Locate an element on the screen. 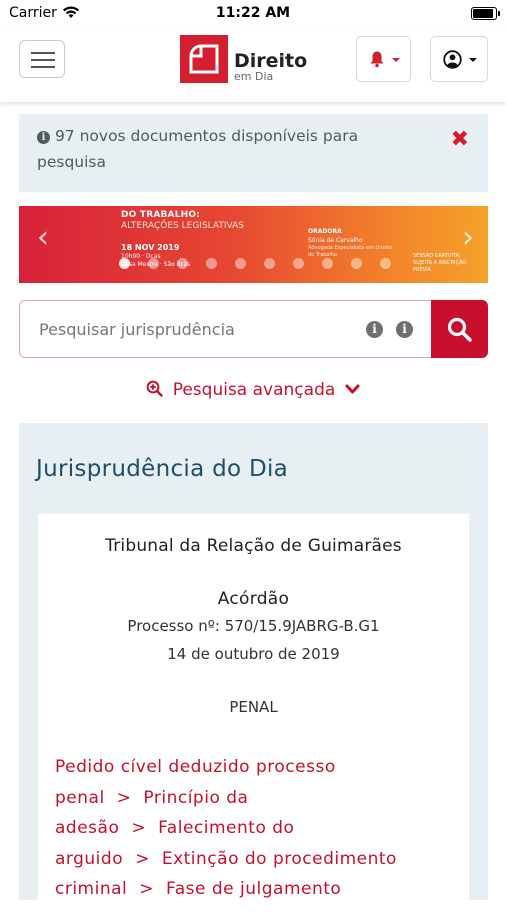 Image resolution: width=506 pixels, height=914 pixels. notifications-button is located at coordinates (383, 59).